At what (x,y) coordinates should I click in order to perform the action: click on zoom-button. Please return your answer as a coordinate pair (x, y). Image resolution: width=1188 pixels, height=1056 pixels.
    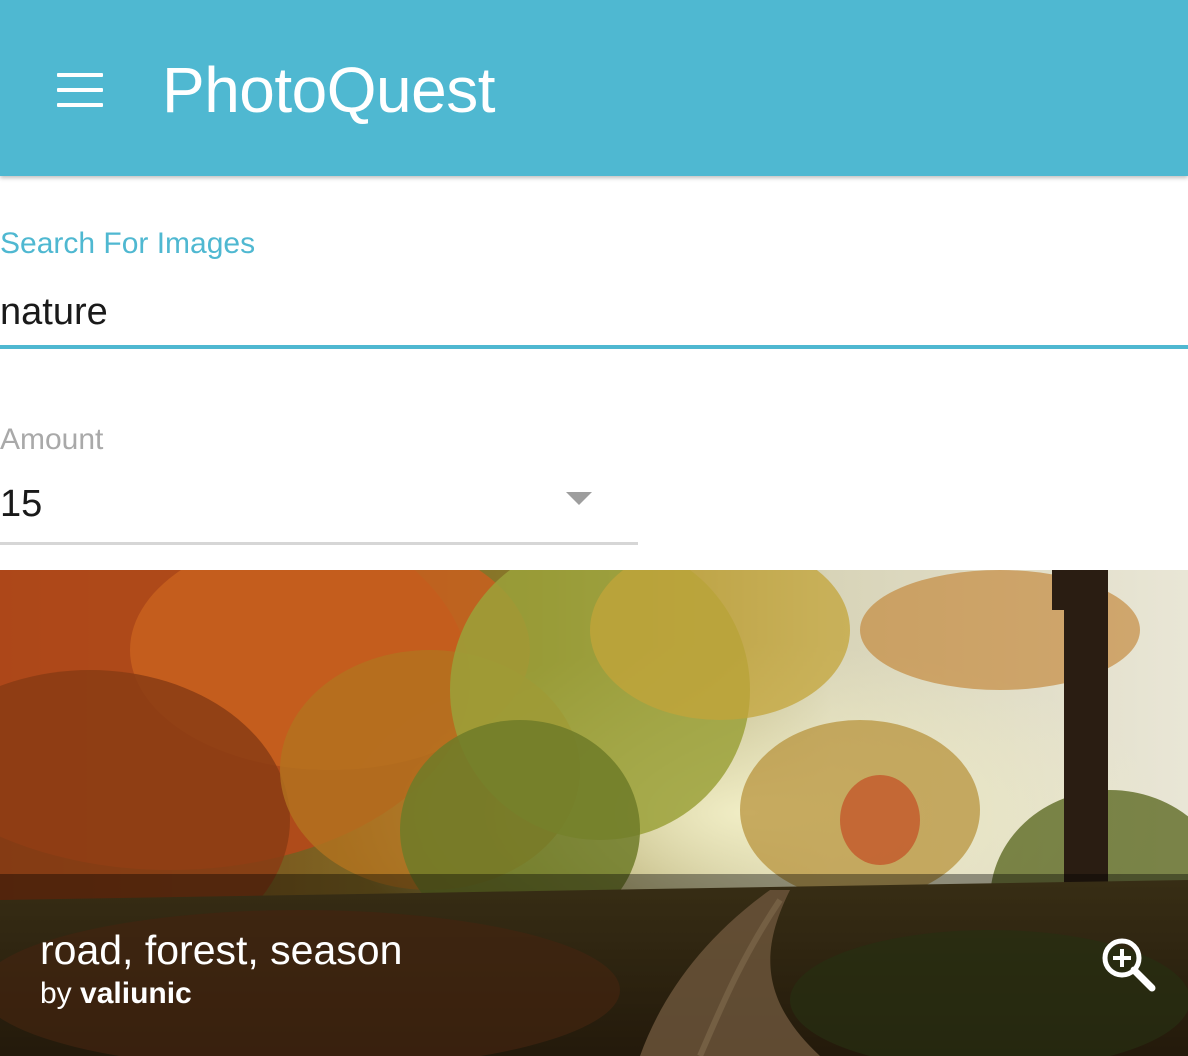
    Looking at the image, I should click on (1128, 964).